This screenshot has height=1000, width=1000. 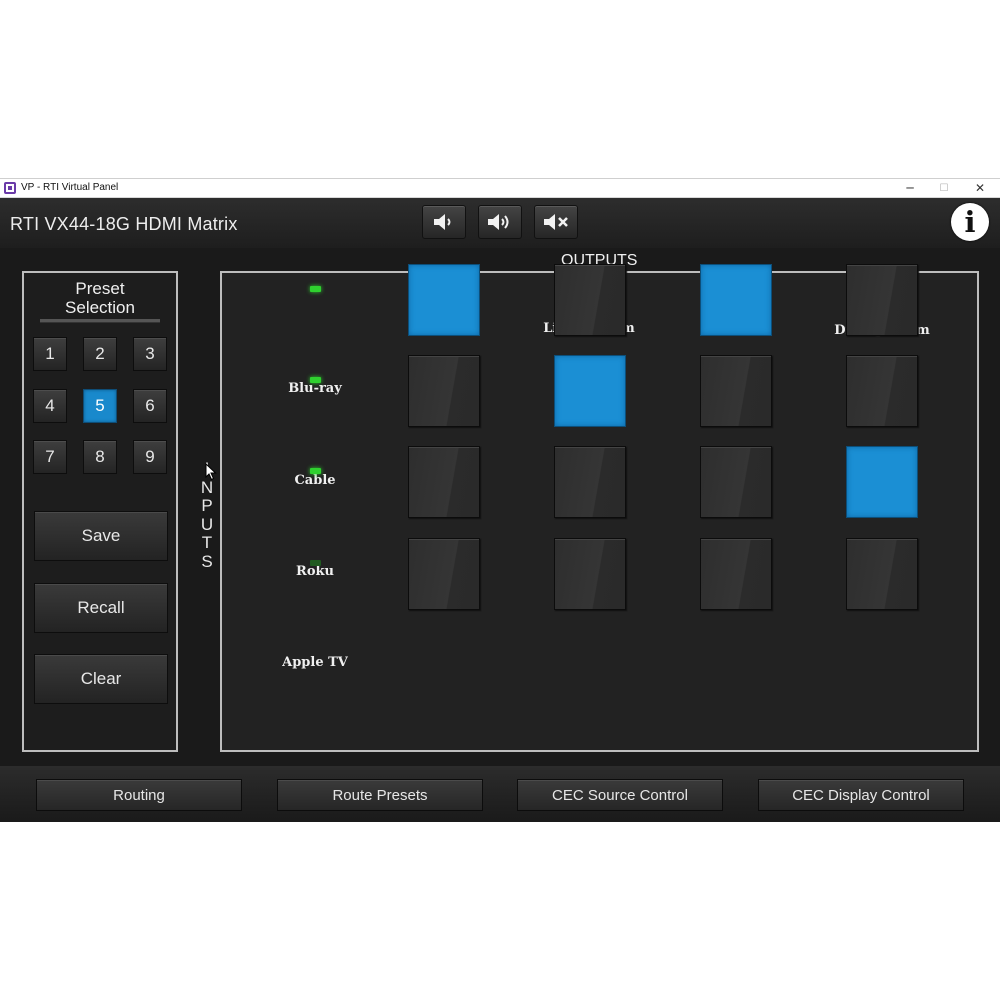 What do you see at coordinates (736, 482) in the screenshot?
I see `route-button-roku-bedroom` at bounding box center [736, 482].